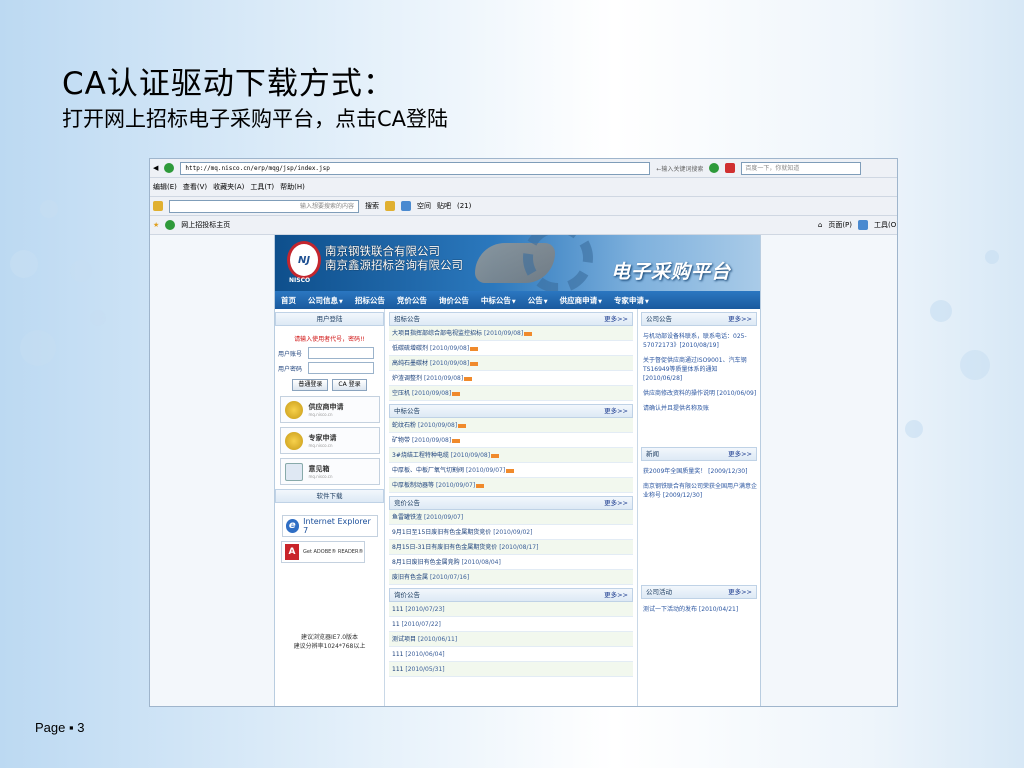  What do you see at coordinates (326, 407) in the screenshot?
I see `card-title: 供应商申请` at bounding box center [326, 407].